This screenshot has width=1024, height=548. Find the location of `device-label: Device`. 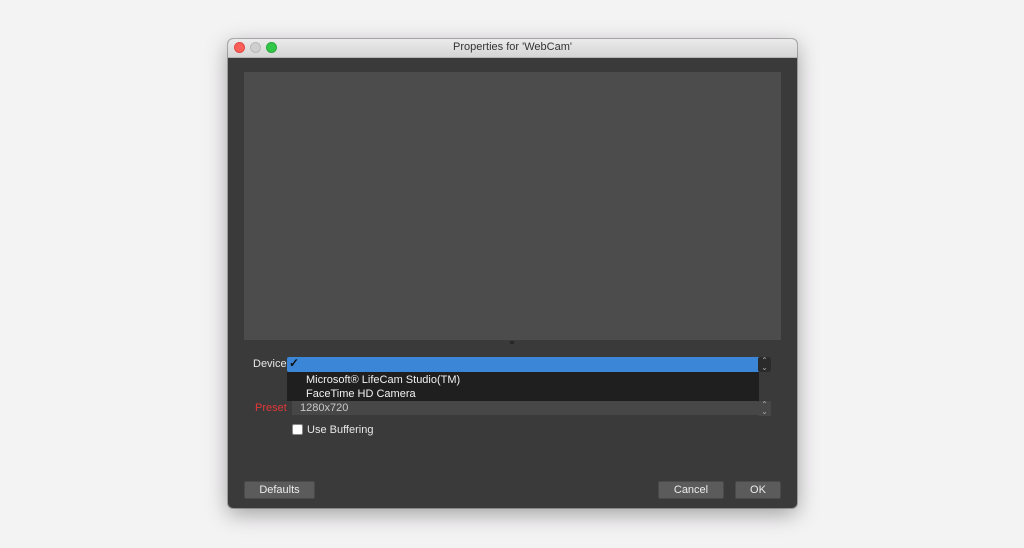

device-label: Device is located at coordinates (270, 364).